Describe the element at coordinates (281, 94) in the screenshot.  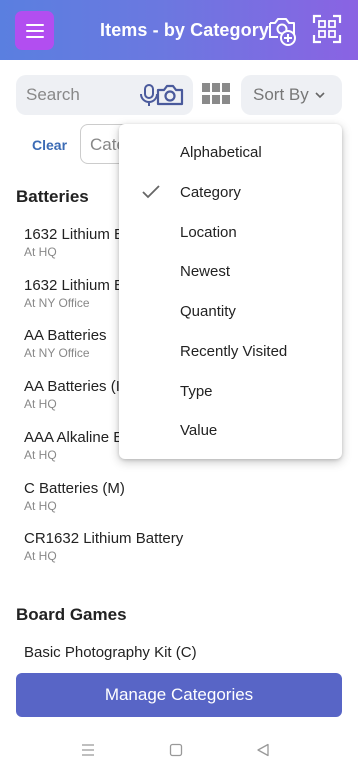
I see `sort-by-label: Sort By` at that location.